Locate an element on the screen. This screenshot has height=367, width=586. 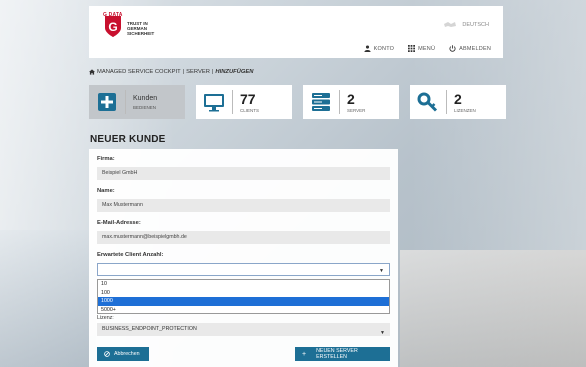
header-nav: KONTO MENÜ ABMELDEN is located at coordinates (427, 48).